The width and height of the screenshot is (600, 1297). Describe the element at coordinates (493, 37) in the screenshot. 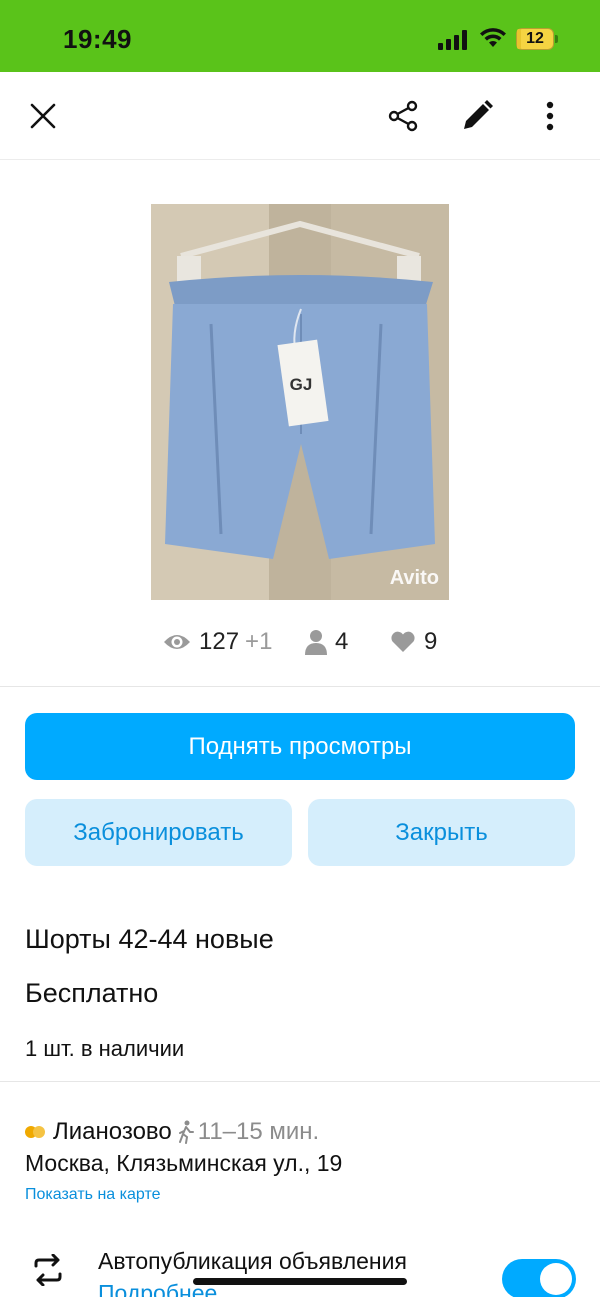

I see `wifi-icon` at that location.